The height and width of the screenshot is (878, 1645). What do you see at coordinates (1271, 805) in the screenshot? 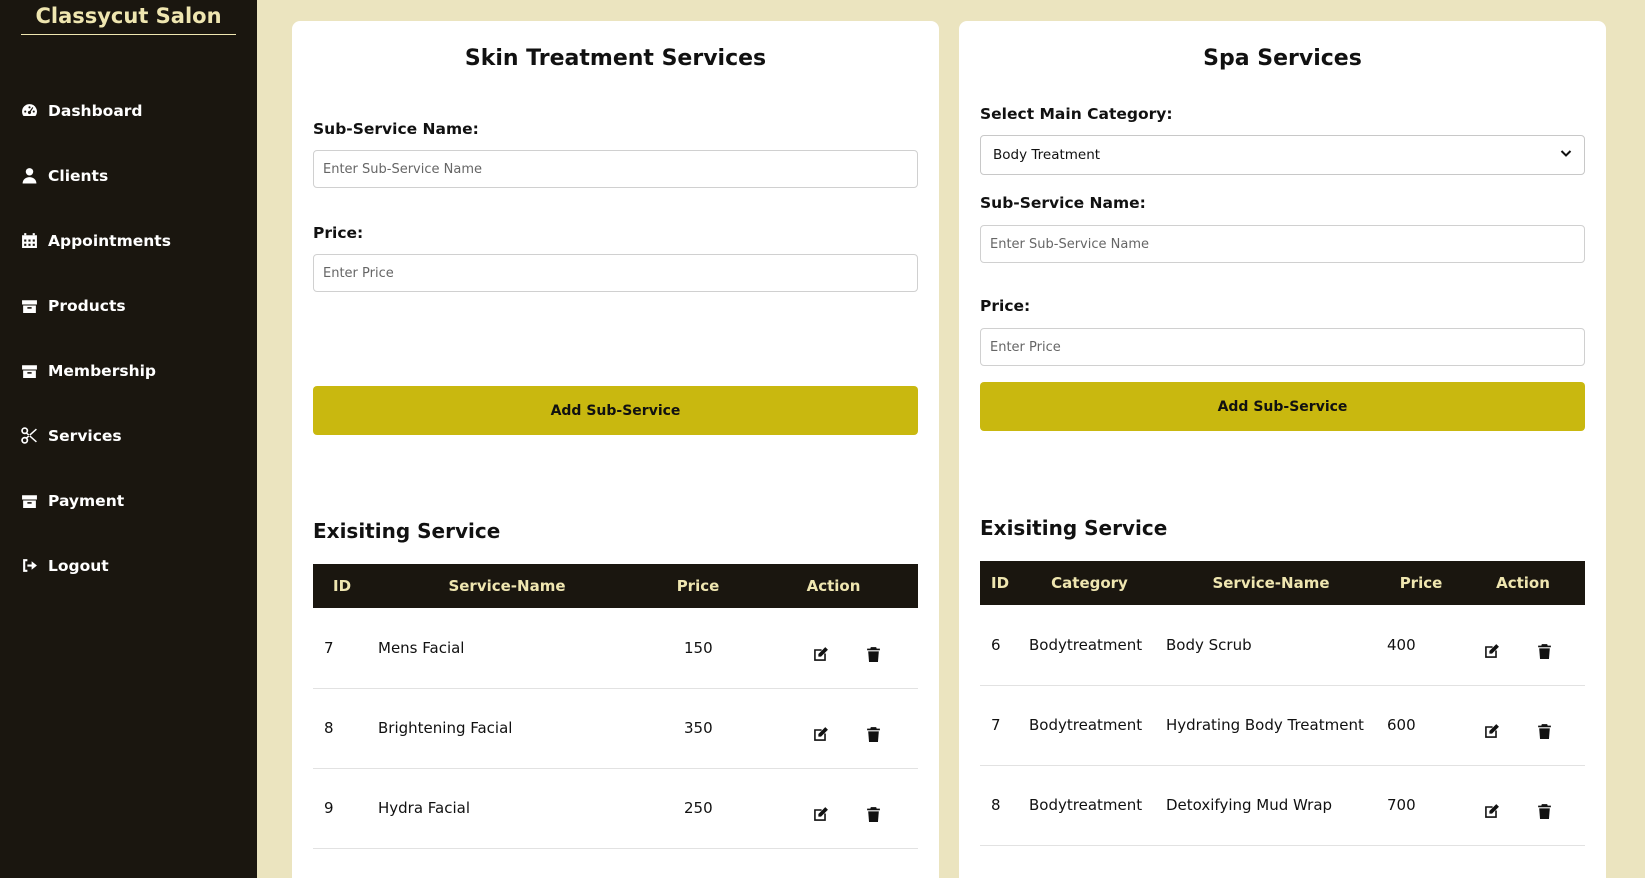
I see `cell-service-name: Detoxifying Mud Wrap` at bounding box center [1271, 805].